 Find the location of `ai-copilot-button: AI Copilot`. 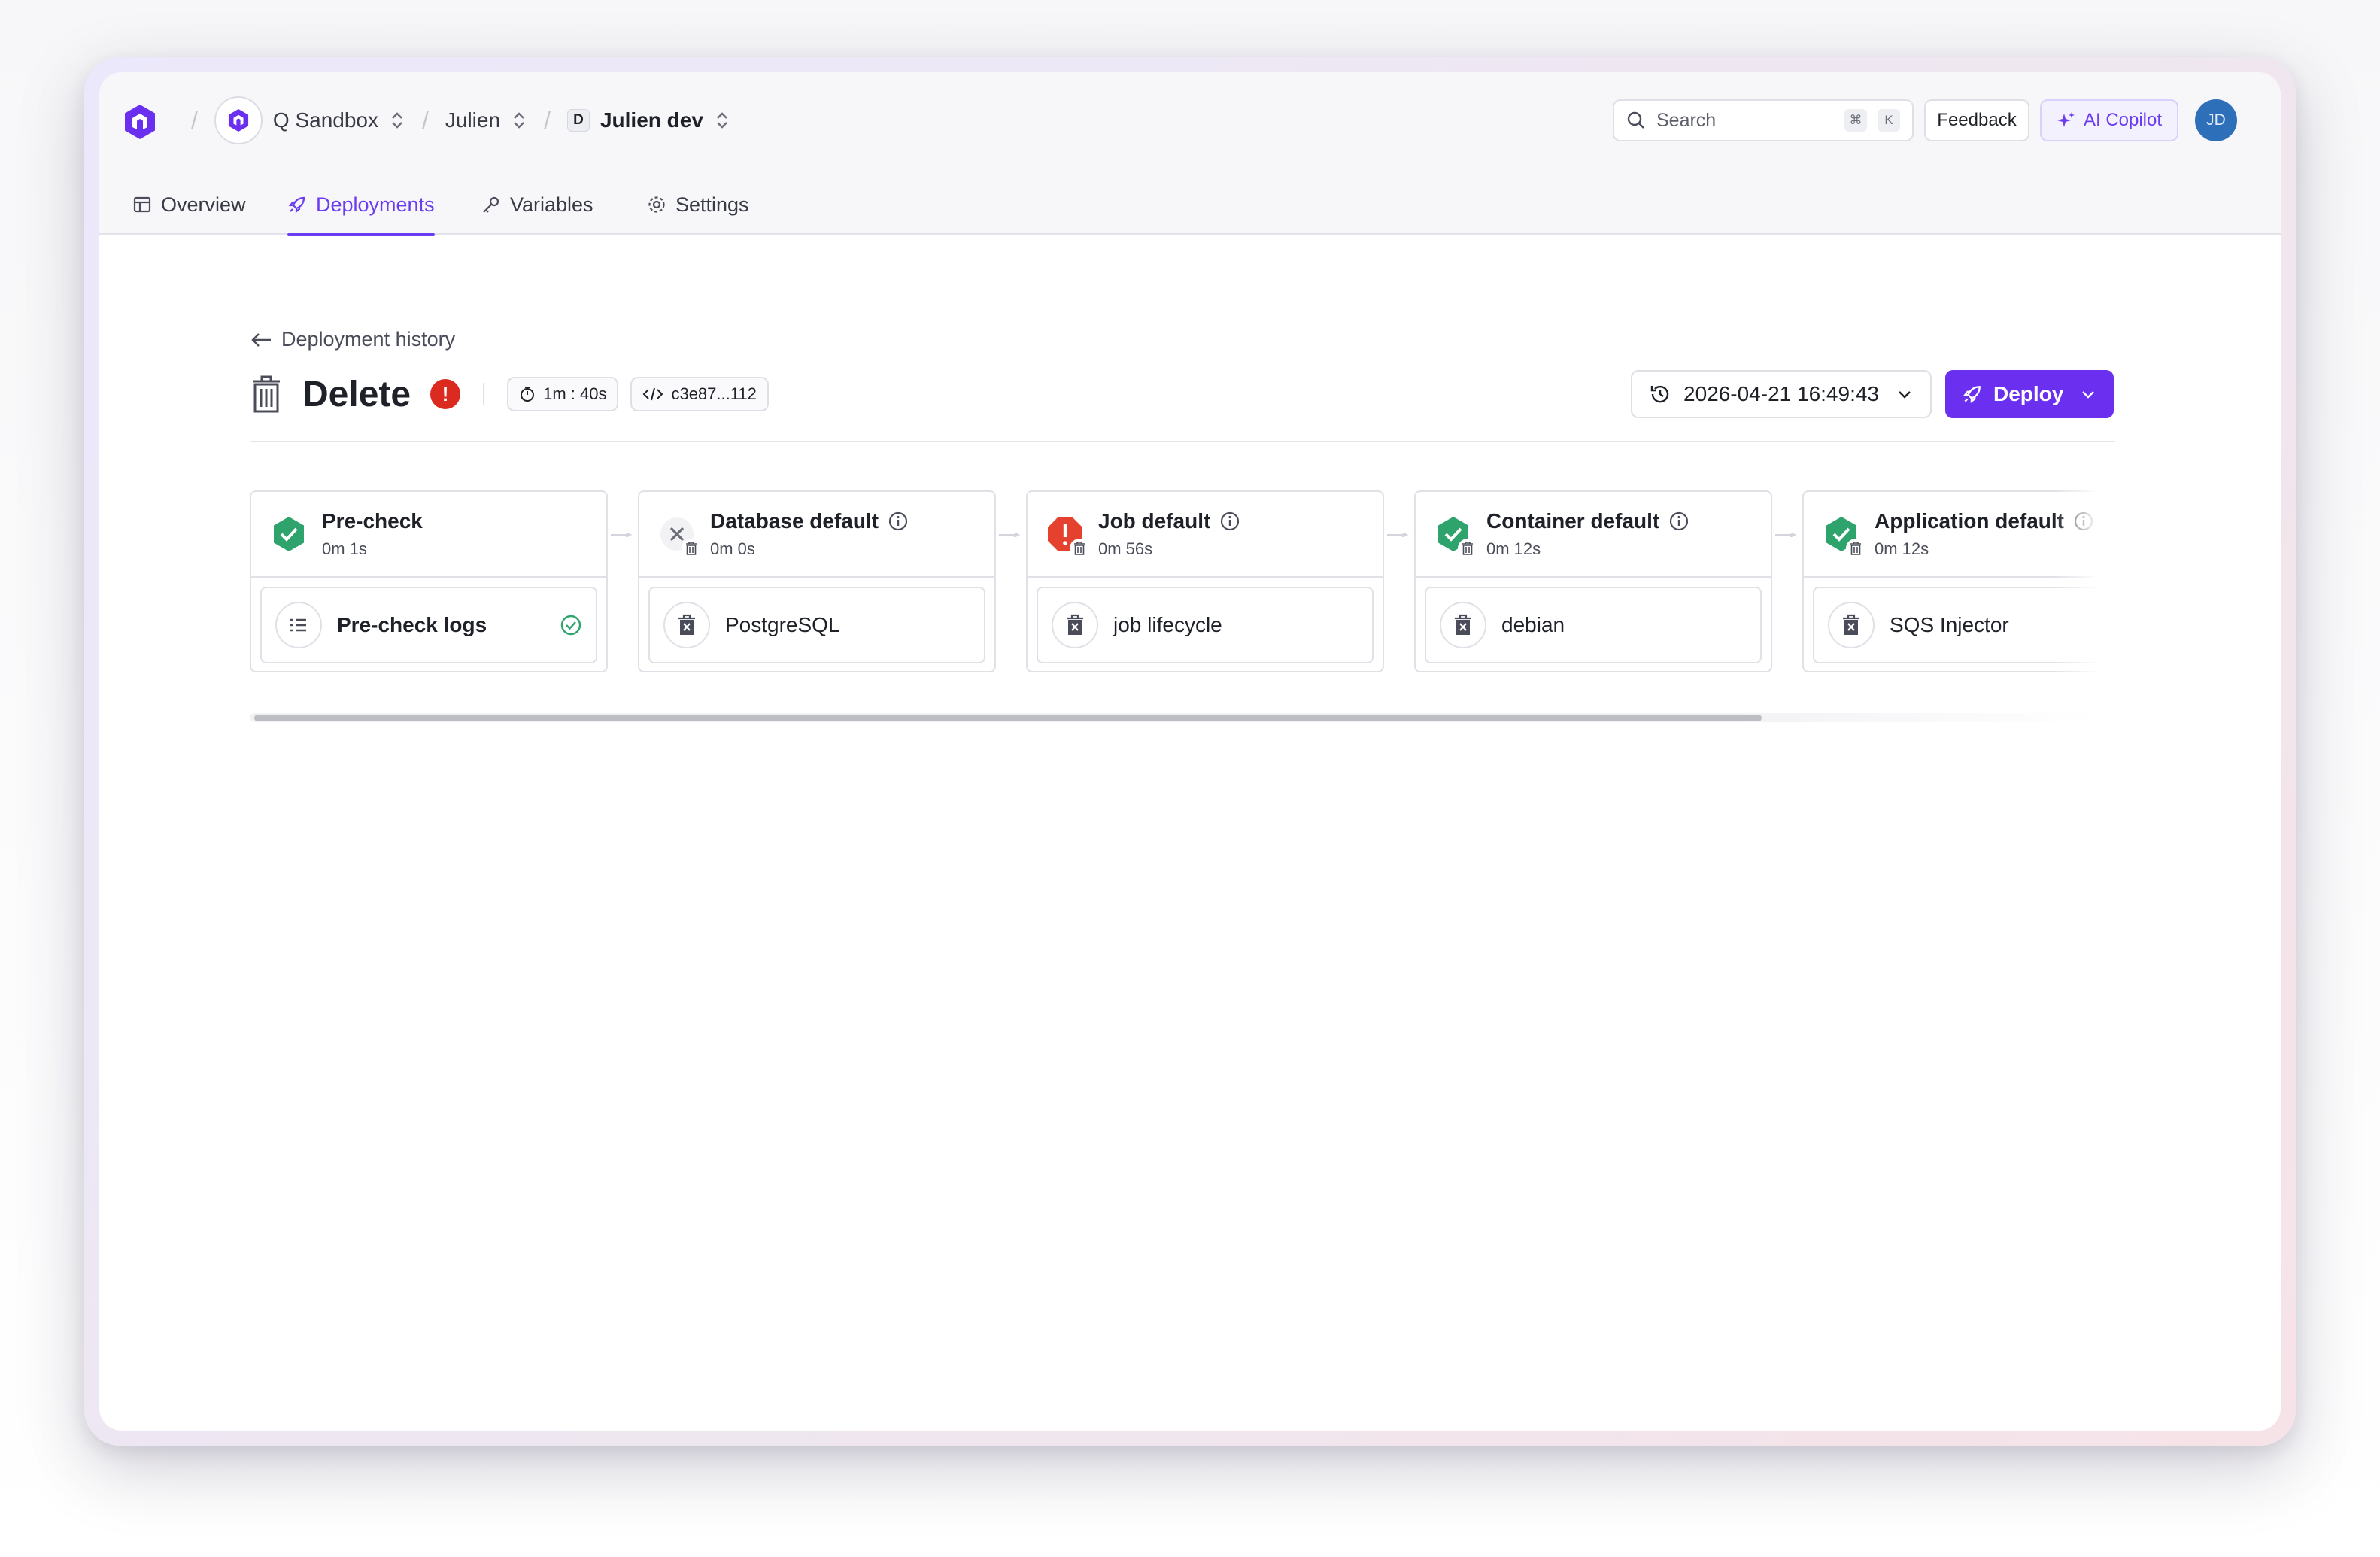

ai-copilot-button: AI Copilot is located at coordinates (2109, 120).